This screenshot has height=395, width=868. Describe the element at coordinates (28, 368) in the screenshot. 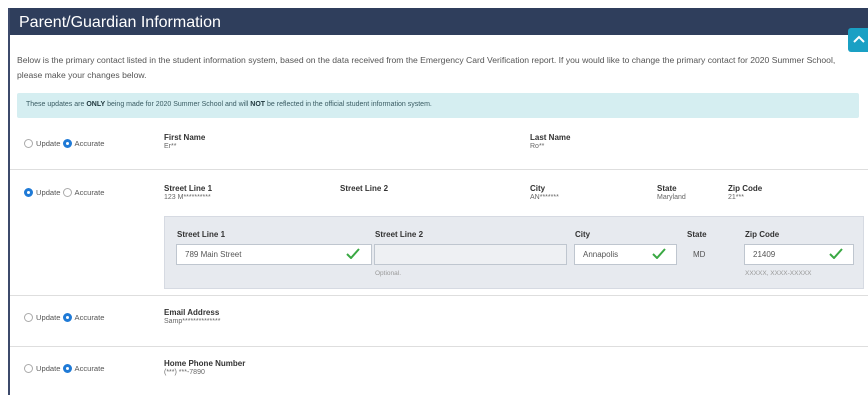

I see `phone-update-radio` at that location.